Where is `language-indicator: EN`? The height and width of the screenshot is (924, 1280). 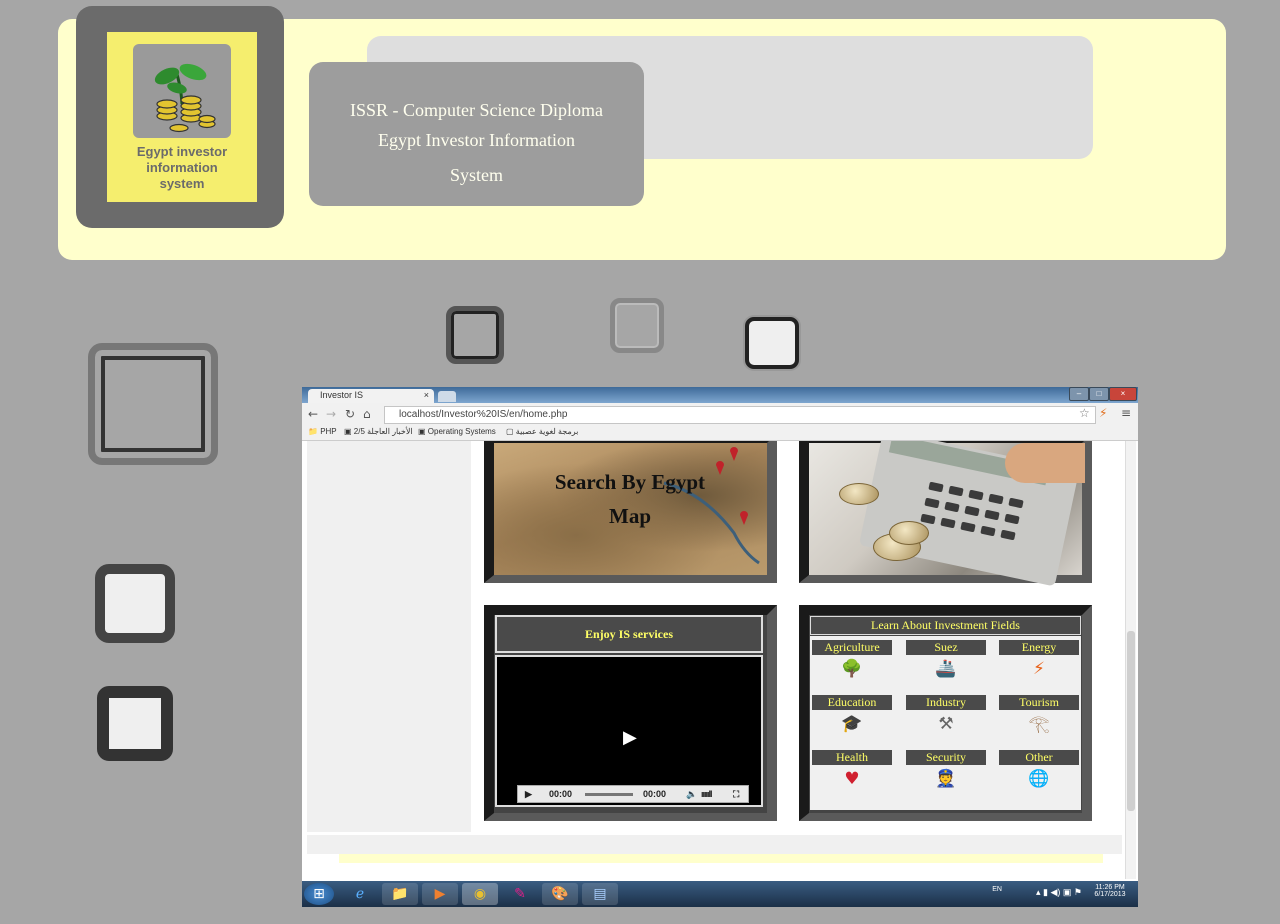 language-indicator: EN is located at coordinates (997, 889).